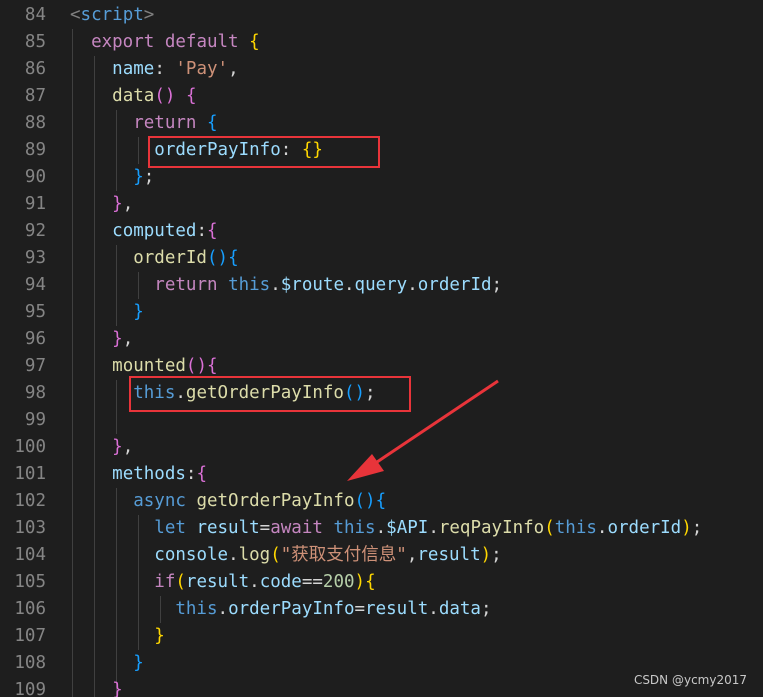 The width and height of the screenshot is (763, 697). I want to click on code-token: data, so click(459, 609).